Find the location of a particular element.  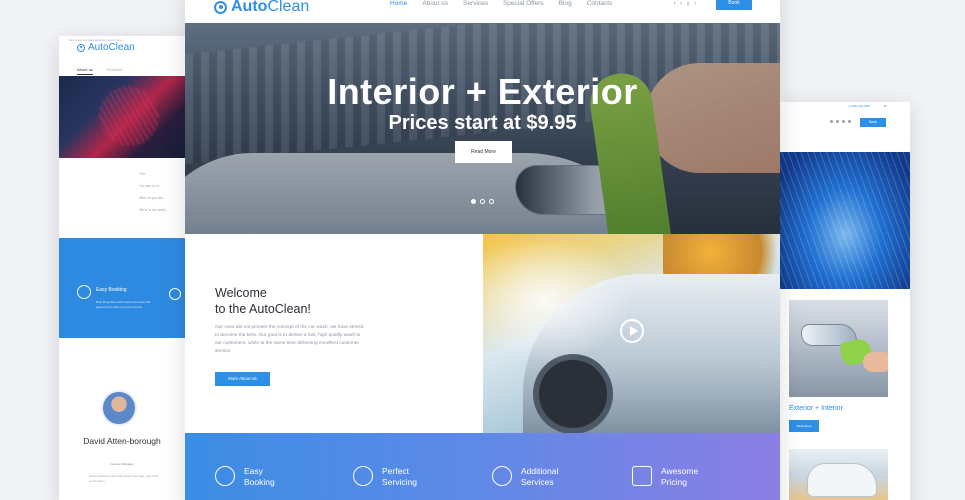

right-card-image is located at coordinates (838, 348).